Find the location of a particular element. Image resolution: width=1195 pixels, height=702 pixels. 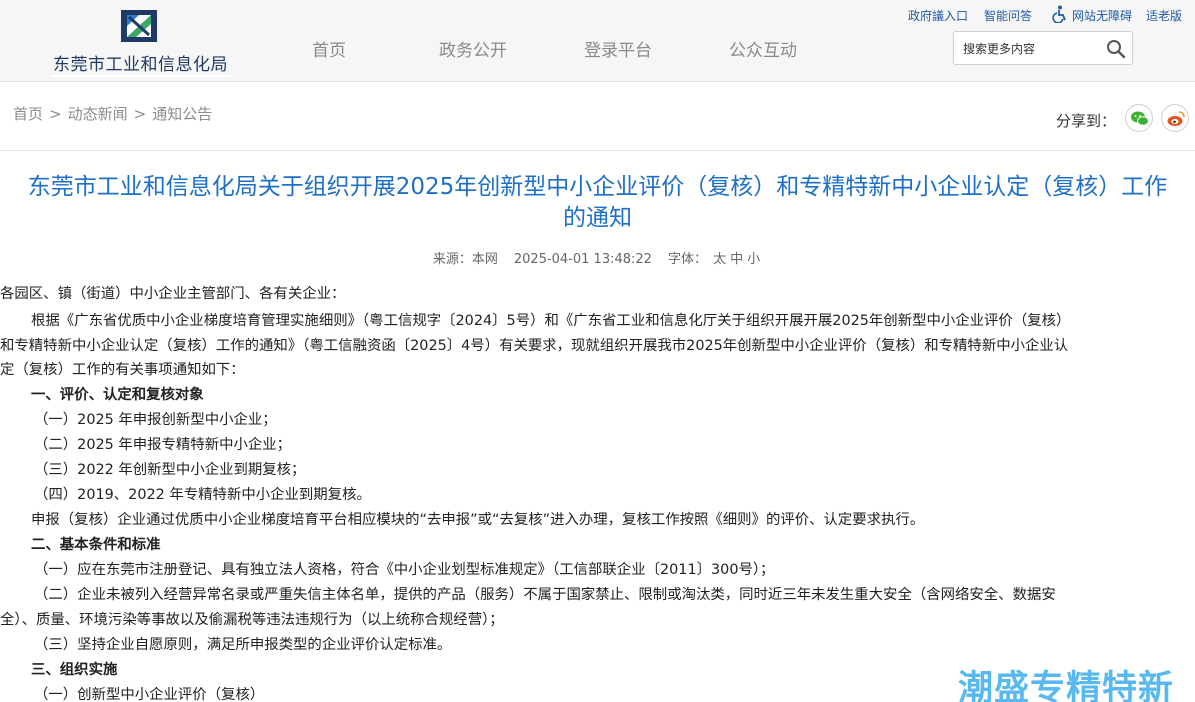

font-size-small-button: 小 is located at coordinates (753, 259).